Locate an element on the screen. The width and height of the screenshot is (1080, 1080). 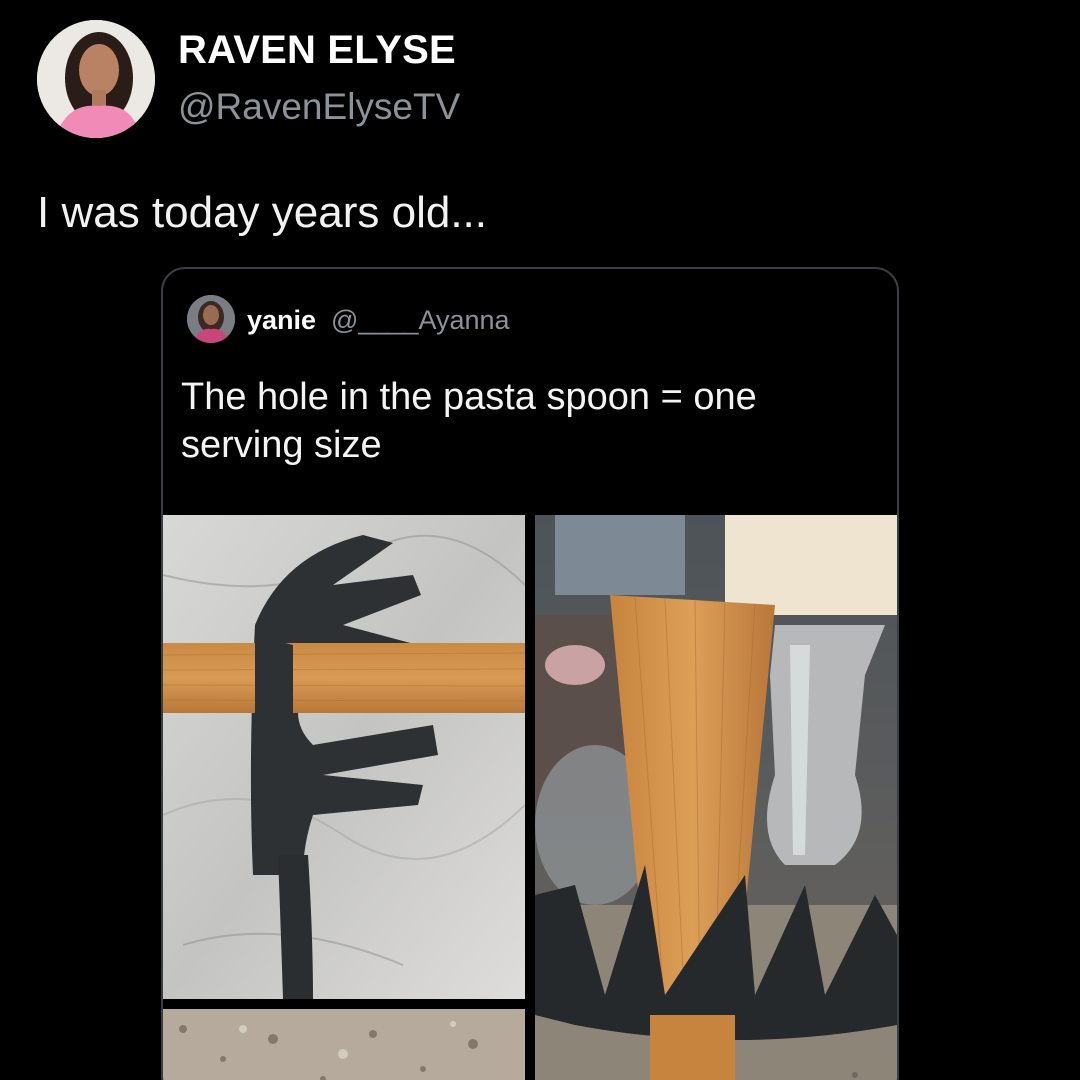
author-name: RAVEN ELYSE is located at coordinates (317, 50).